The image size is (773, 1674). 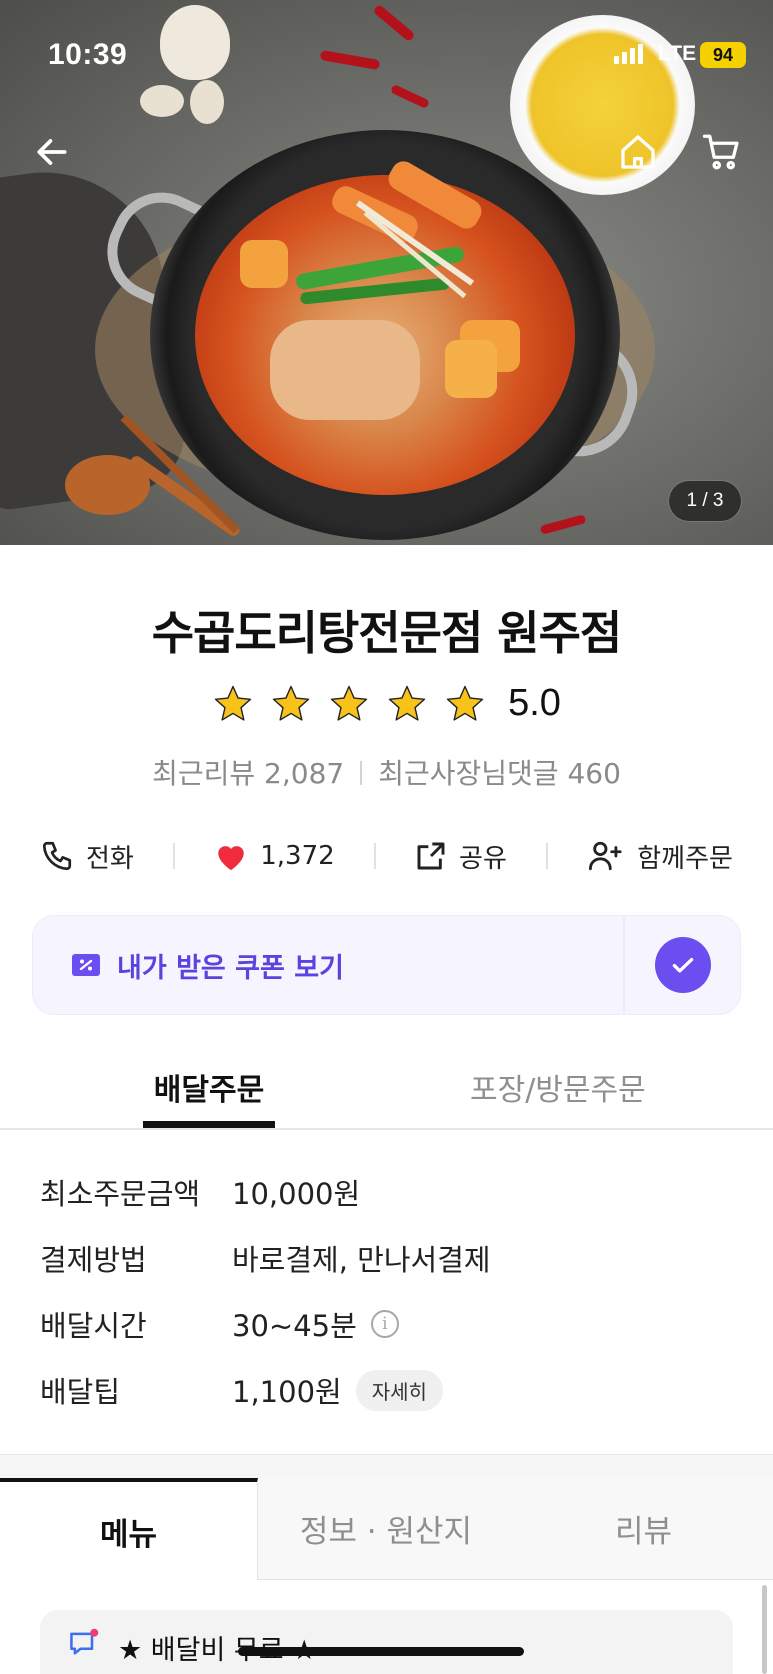 I want to click on info-row-payment: 결제방법 바로결제, 만나서결제, so click(x=390, y=1258).